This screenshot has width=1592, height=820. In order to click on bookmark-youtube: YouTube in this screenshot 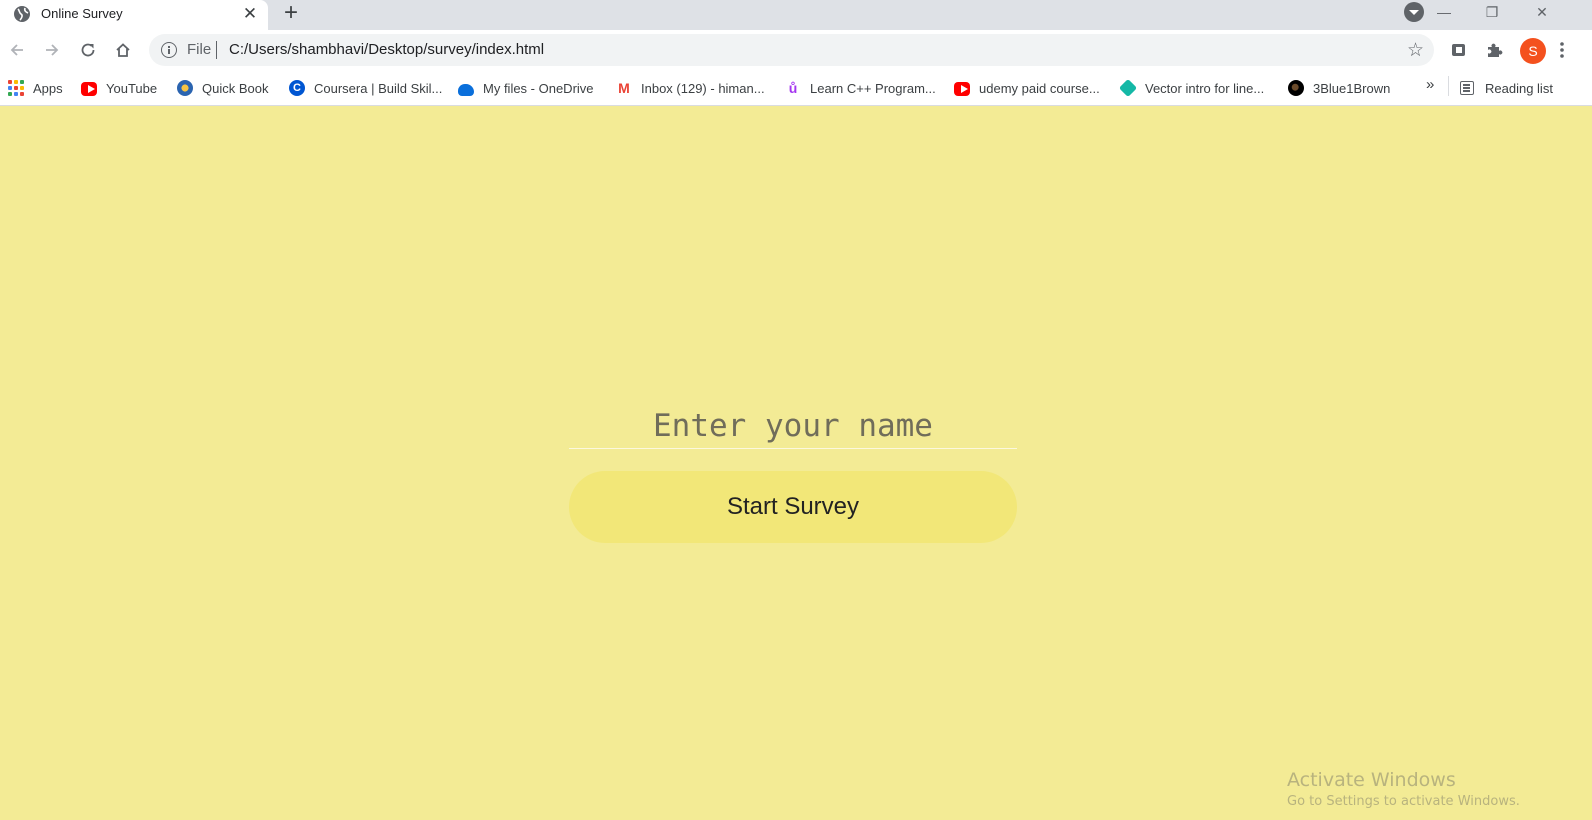, I will do `click(119, 88)`.